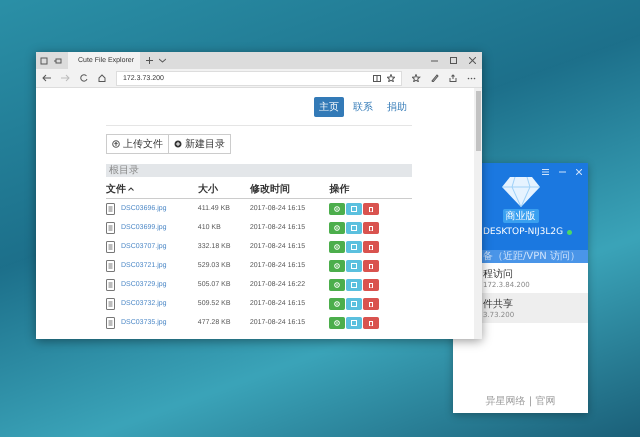 This screenshot has height=437, width=640. Describe the element at coordinates (545, 172) in the screenshot. I see `menu-icon` at that location.